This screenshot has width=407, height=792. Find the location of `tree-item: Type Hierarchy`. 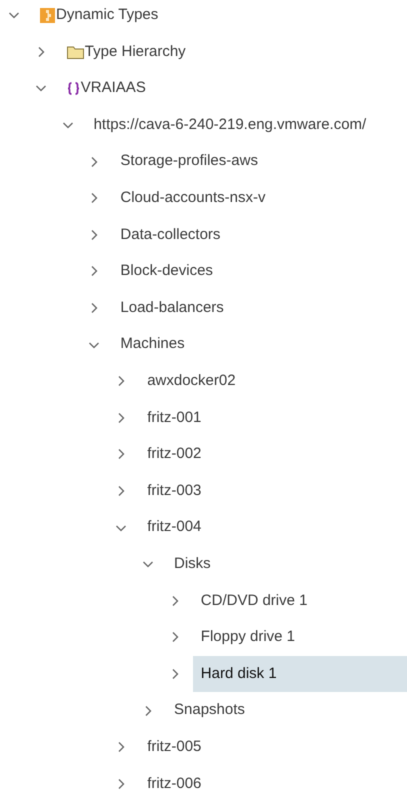

tree-item: Type Hierarchy is located at coordinates (232, 52).